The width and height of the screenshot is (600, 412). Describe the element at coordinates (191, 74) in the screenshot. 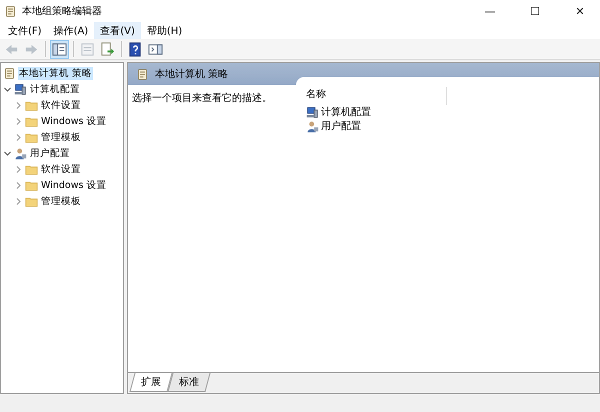

I see `pane-title: 本地计算机 策略` at that location.